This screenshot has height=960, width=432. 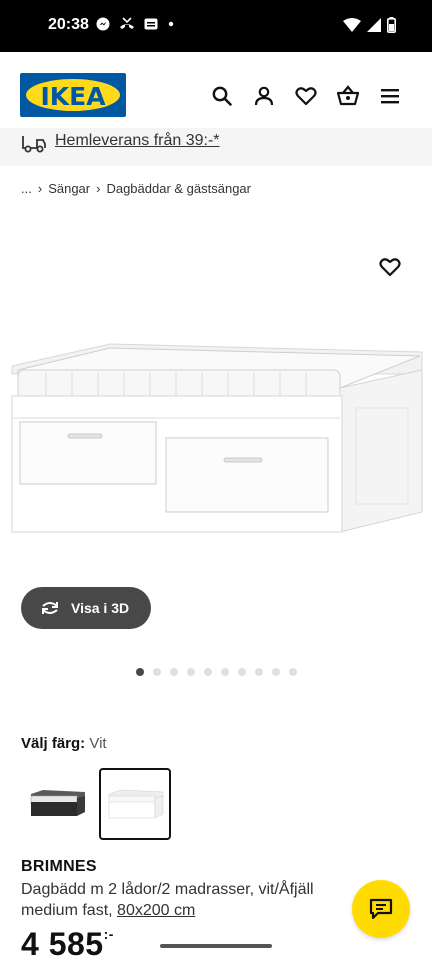 I want to click on view-in-3d-button: Visa i 3D, so click(x=86, y=608).